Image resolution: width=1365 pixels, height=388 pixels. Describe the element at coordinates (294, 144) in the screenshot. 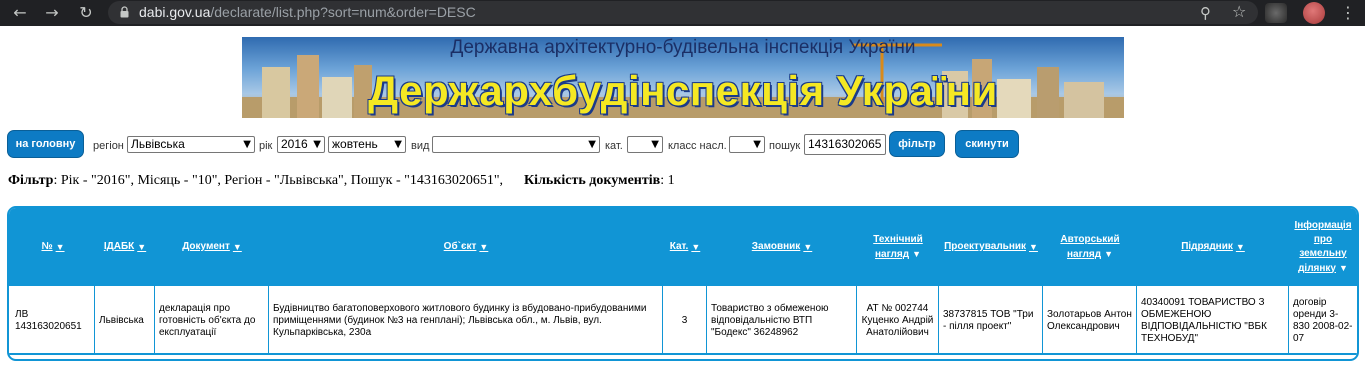

I see `year-select-value: 2016` at that location.